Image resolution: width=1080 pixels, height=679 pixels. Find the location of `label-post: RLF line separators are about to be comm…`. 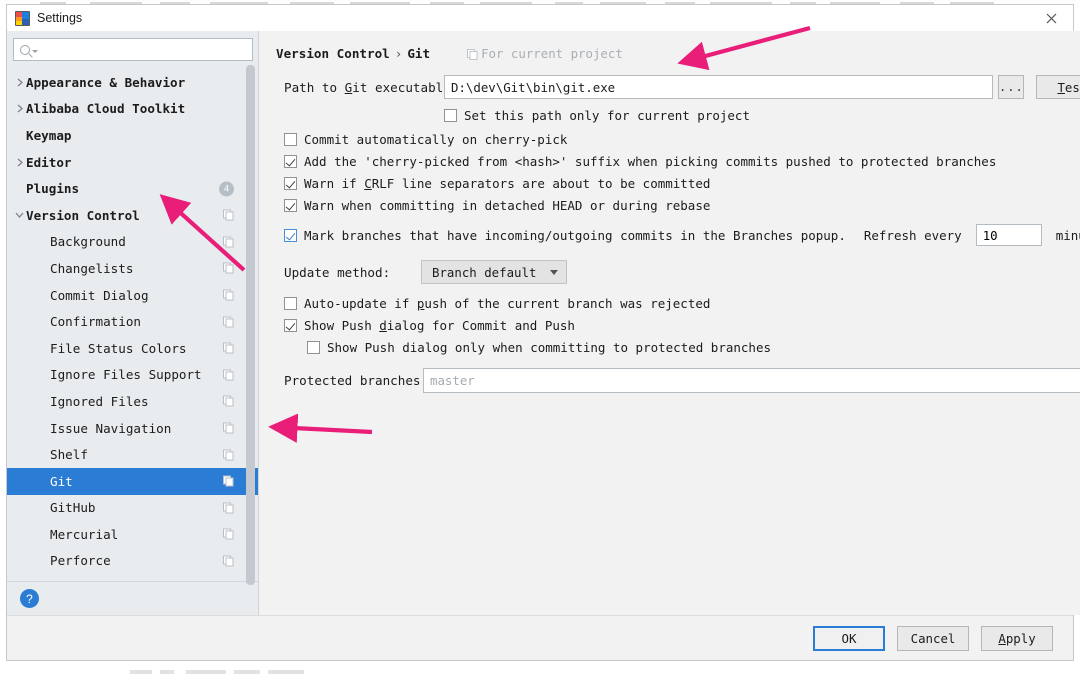

label-post: RLF line separators are about to be comm… is located at coordinates (541, 183).